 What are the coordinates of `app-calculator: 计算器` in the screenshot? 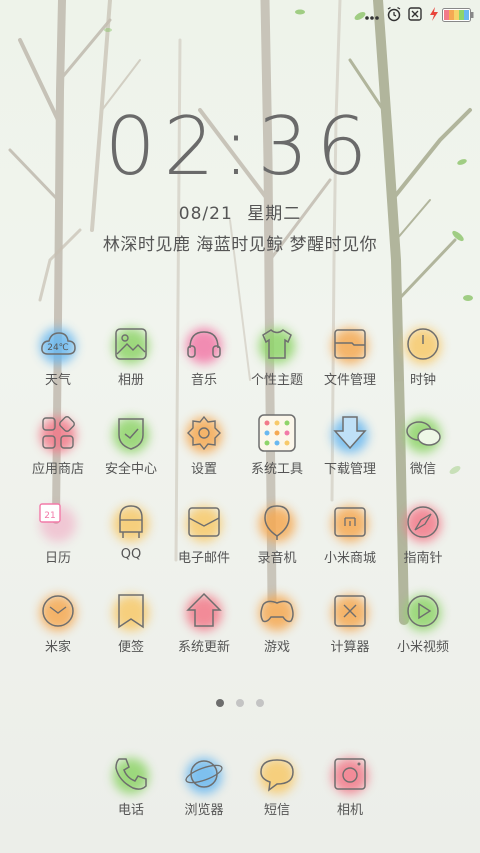 It's located at (350, 630).